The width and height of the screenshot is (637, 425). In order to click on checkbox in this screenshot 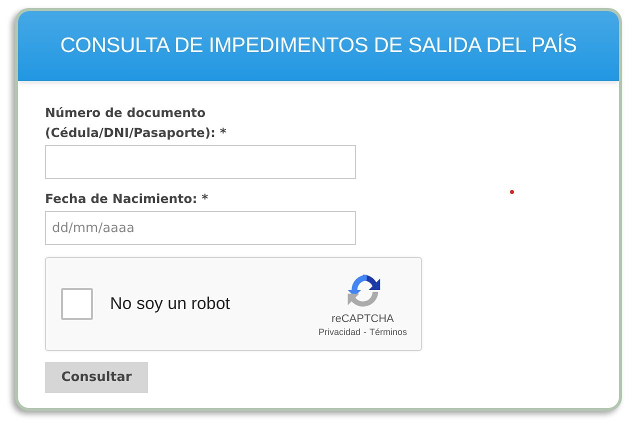, I will do `click(77, 304)`.